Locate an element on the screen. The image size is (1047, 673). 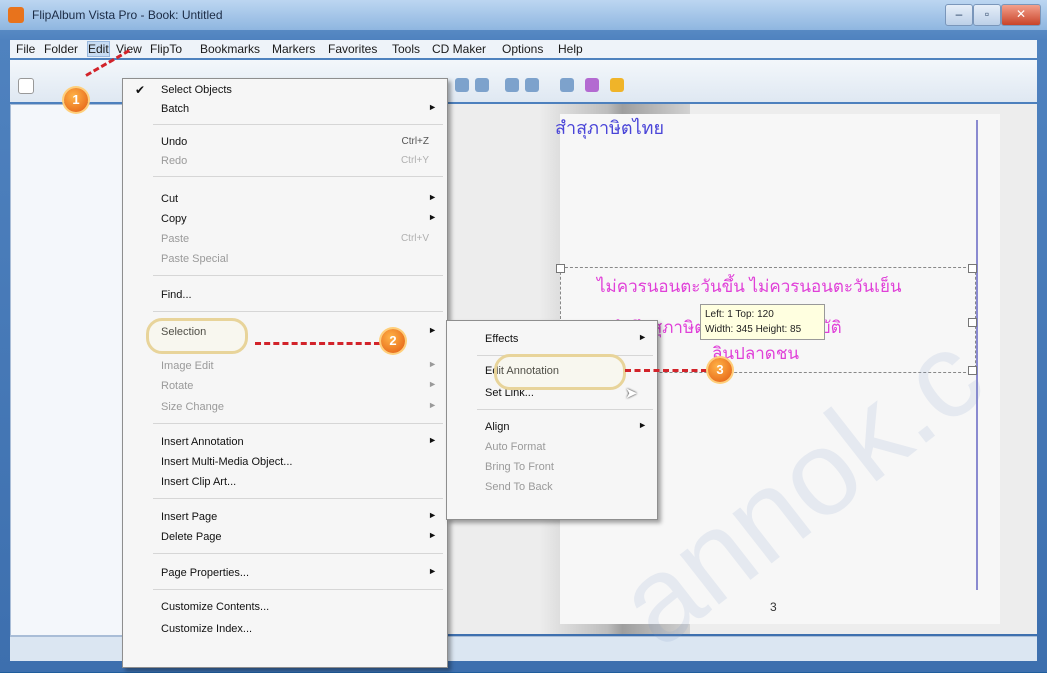
forward-icon is located at coordinates (482, 85).